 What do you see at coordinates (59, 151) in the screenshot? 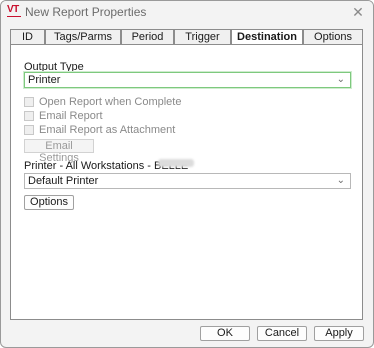
I see `email-settings-button: Email Settings` at bounding box center [59, 151].